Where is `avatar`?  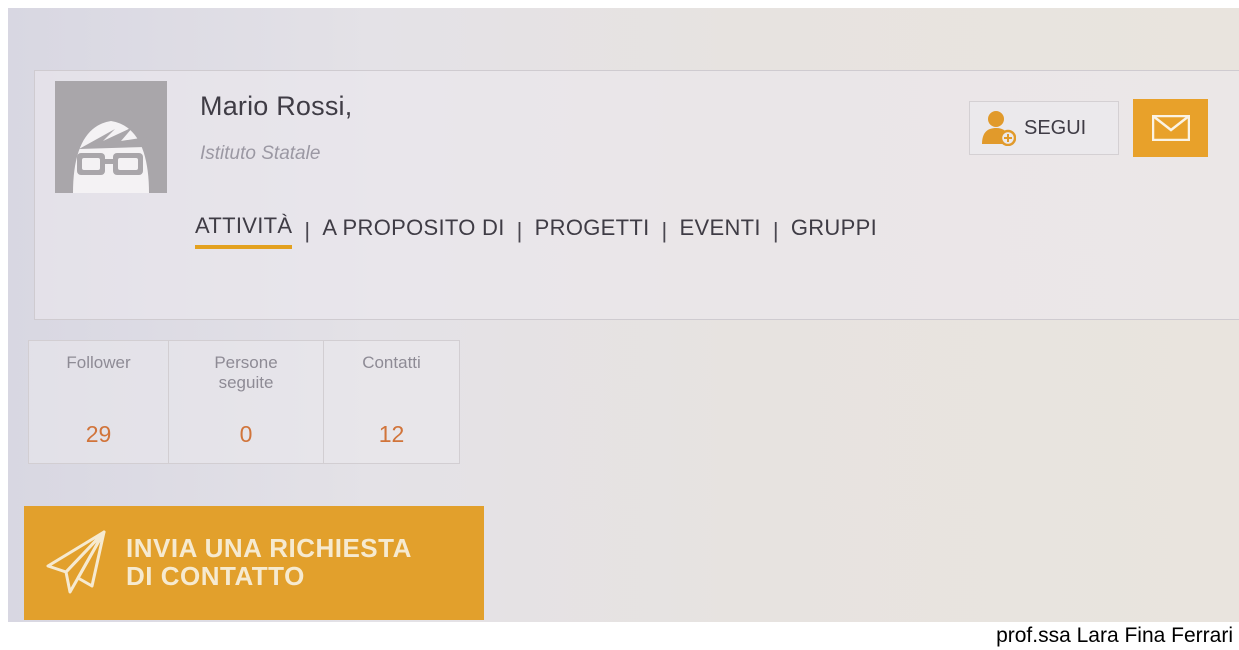 avatar is located at coordinates (111, 137).